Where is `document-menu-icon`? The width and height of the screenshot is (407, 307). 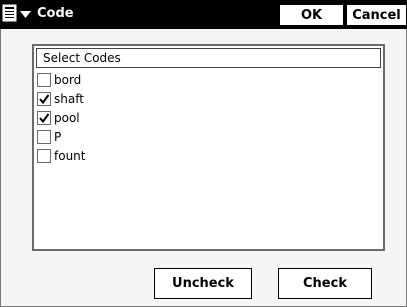 document-menu-icon is located at coordinates (10, 14).